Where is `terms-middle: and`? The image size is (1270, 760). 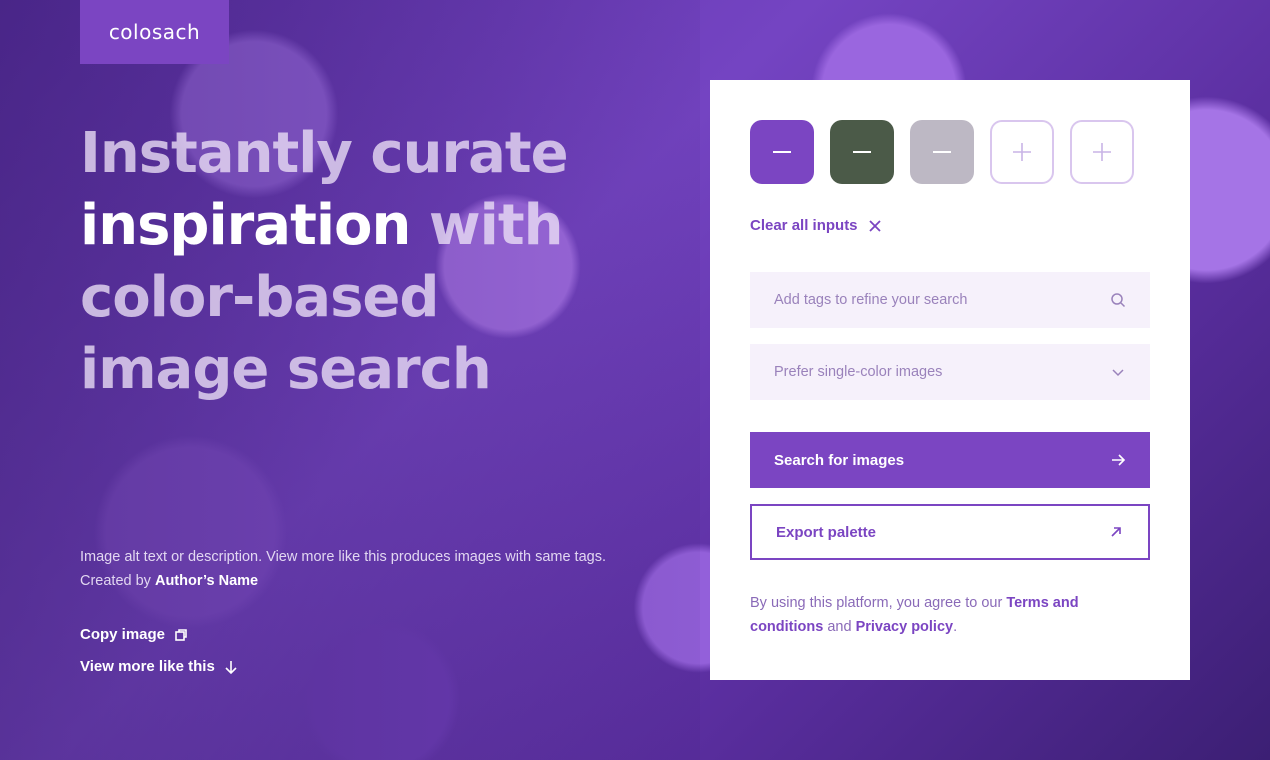 terms-middle: and is located at coordinates (839, 627).